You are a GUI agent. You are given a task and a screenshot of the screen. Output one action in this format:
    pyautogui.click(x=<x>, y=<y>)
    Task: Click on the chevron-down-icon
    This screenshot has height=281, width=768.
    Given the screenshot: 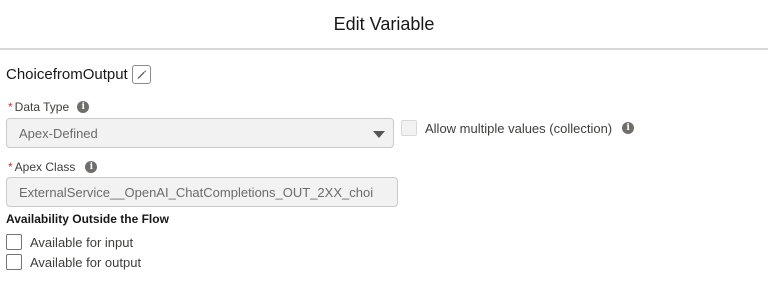 What is the action you would take?
    pyautogui.click(x=379, y=134)
    